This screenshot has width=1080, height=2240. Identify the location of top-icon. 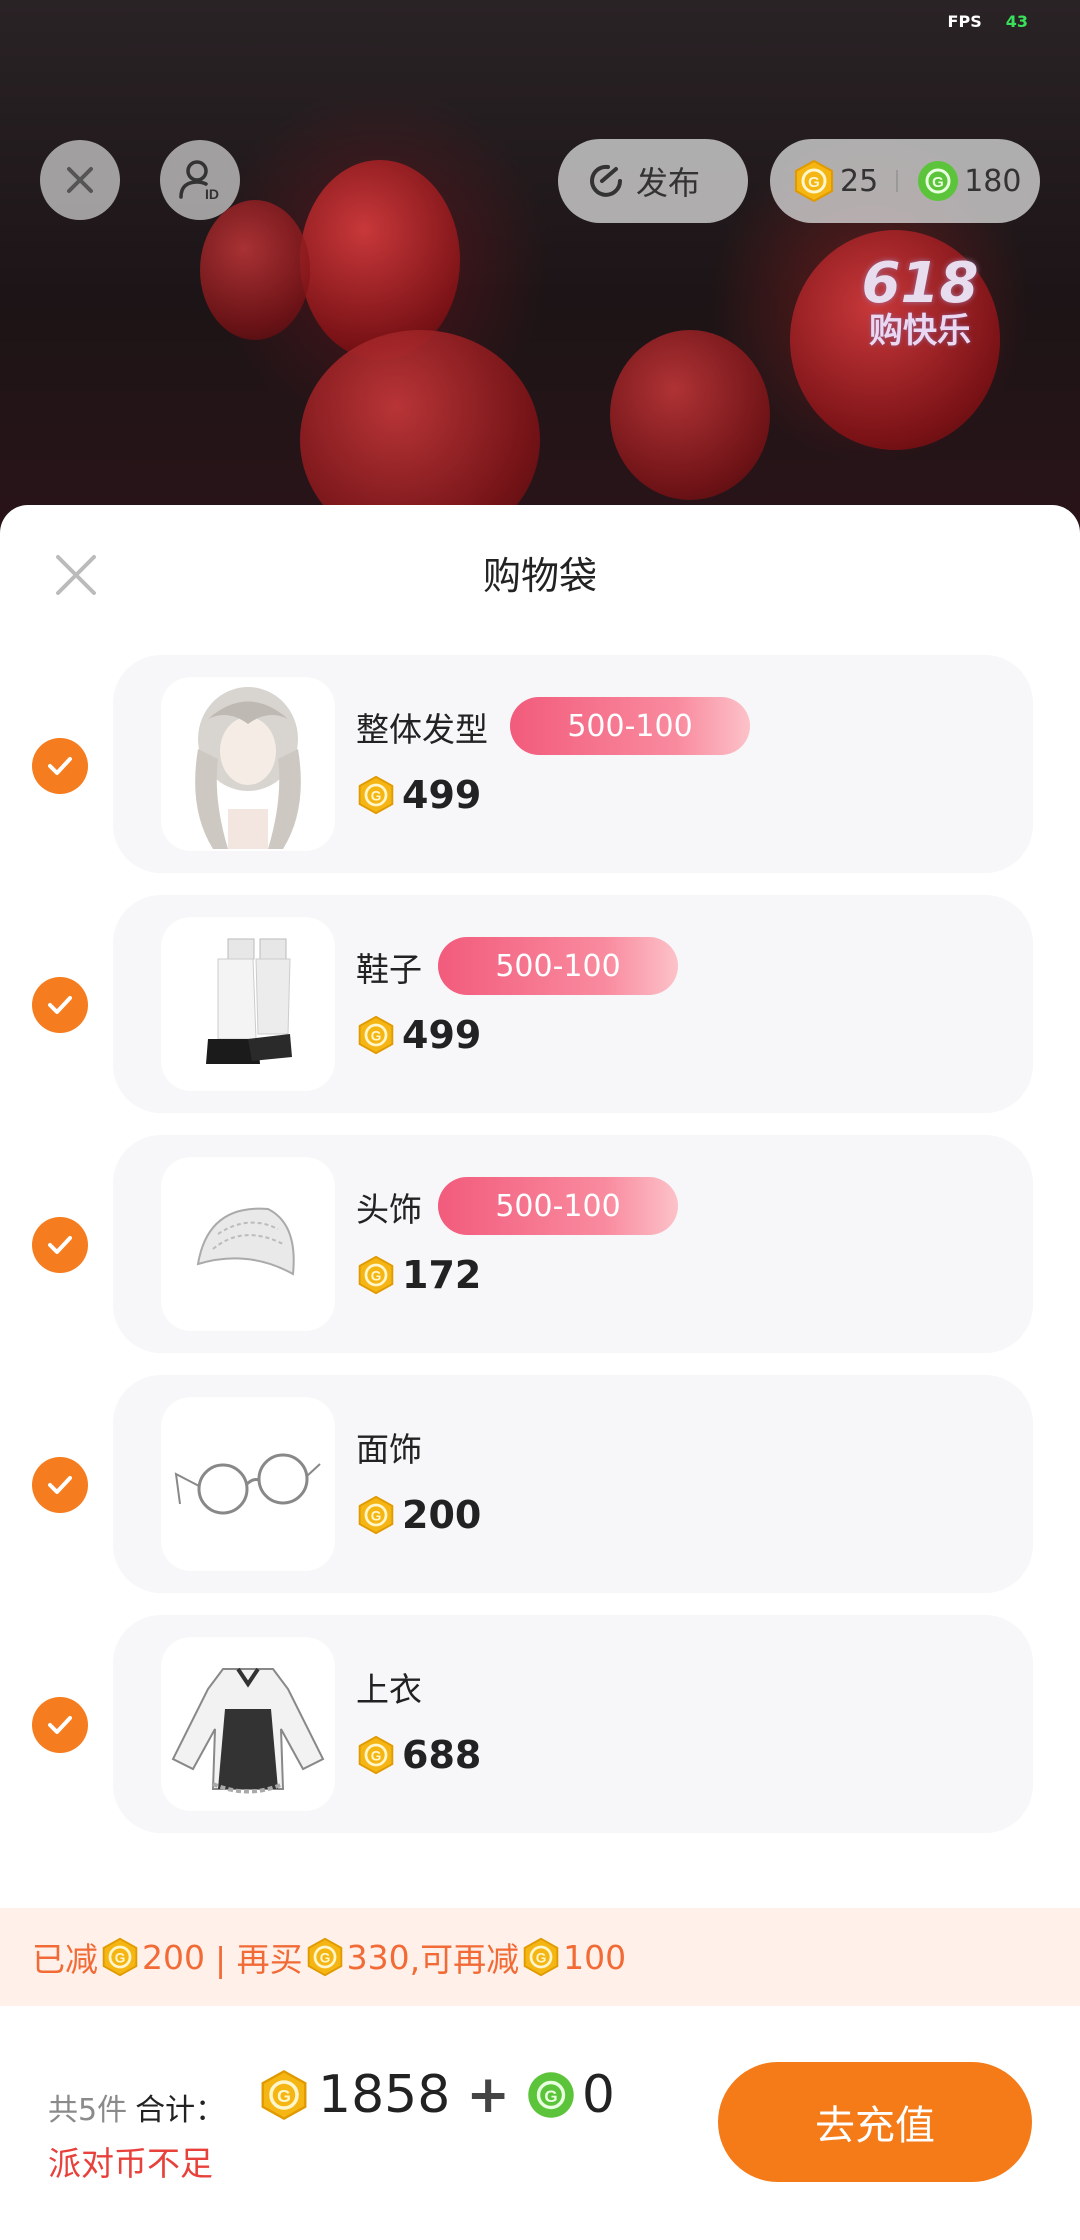
(248, 1730).